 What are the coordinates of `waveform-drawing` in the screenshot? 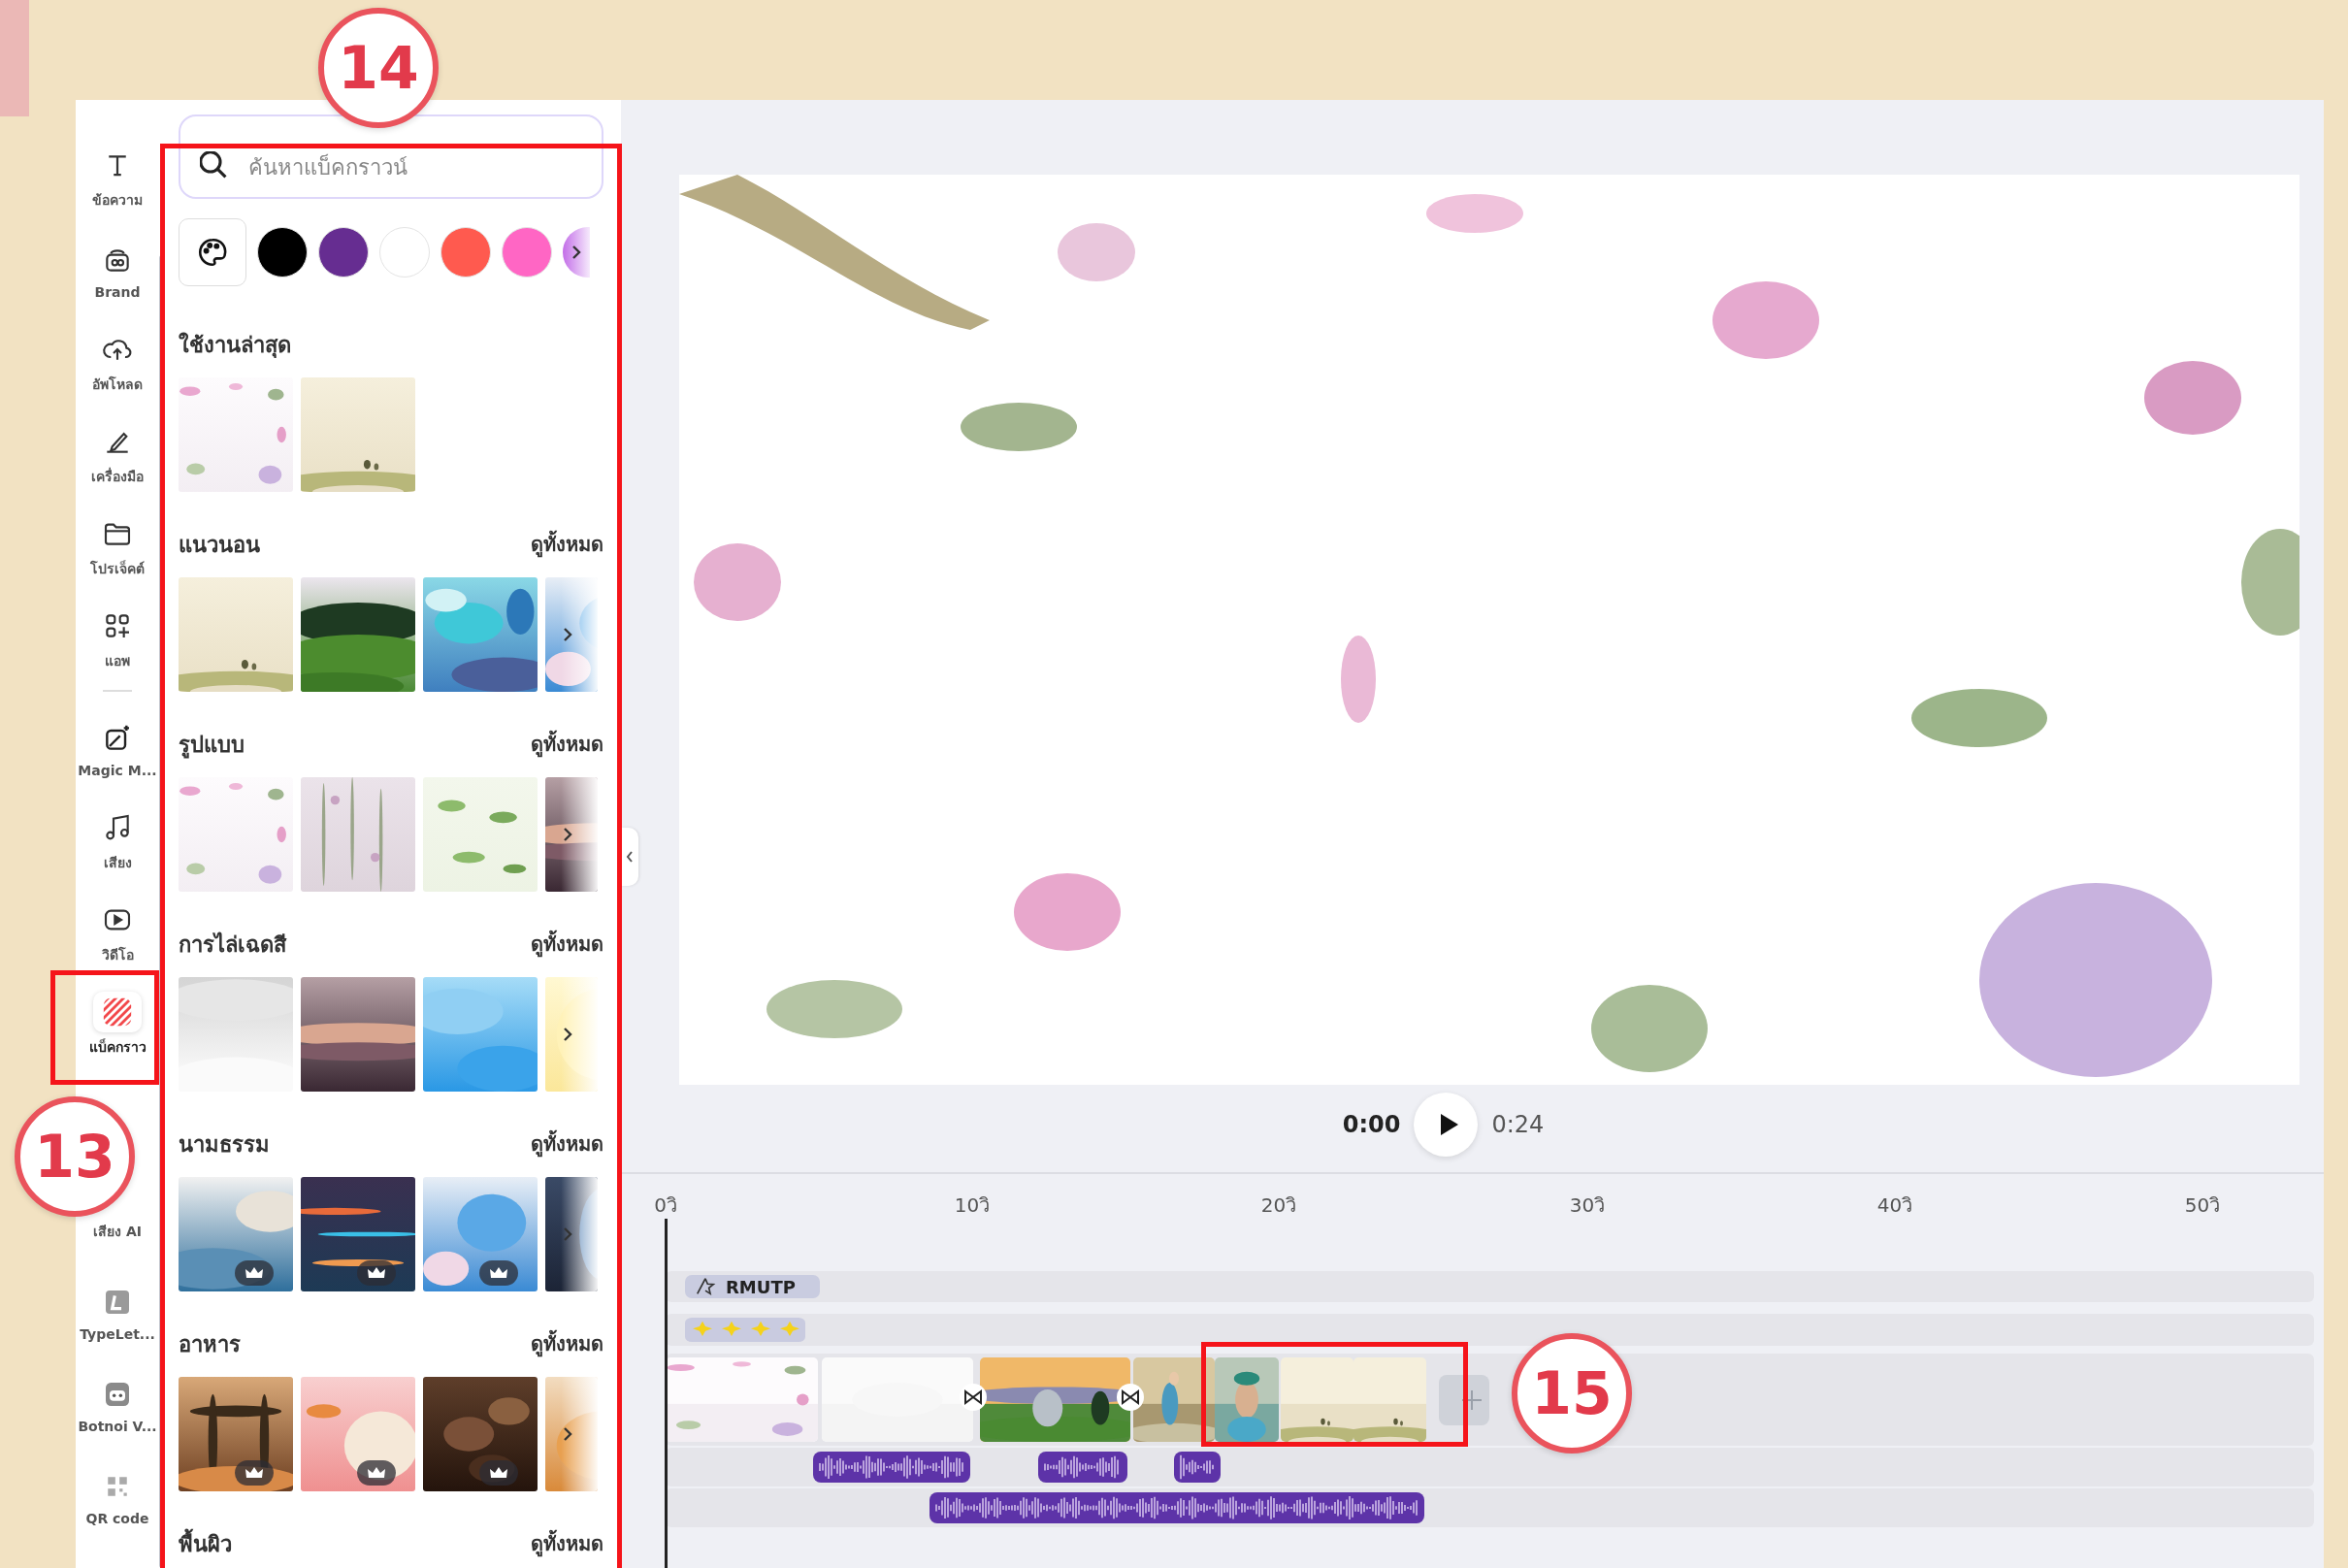 It's located at (1197, 1467).